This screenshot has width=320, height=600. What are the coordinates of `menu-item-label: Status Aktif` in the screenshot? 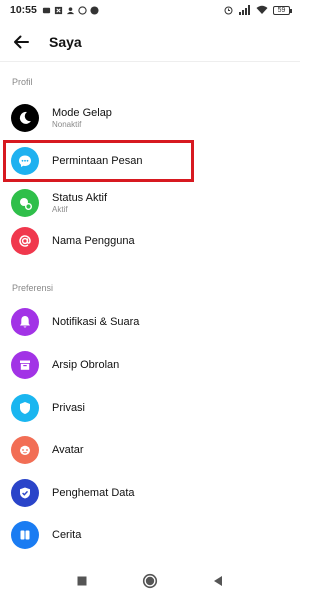 It's located at (80, 197).